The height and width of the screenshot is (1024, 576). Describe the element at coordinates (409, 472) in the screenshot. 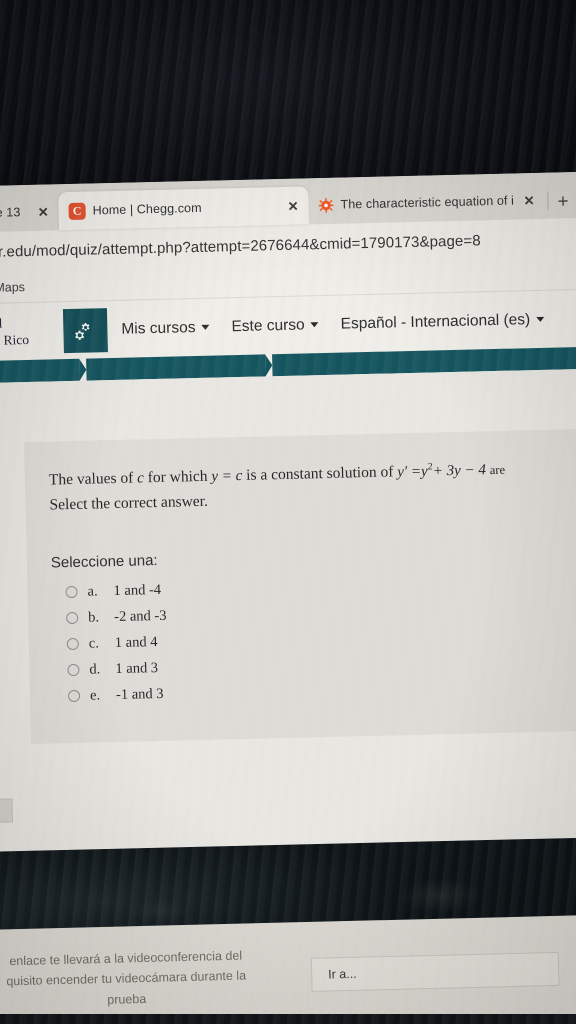

I see `equation-ode-lhs: y′ =` at that location.